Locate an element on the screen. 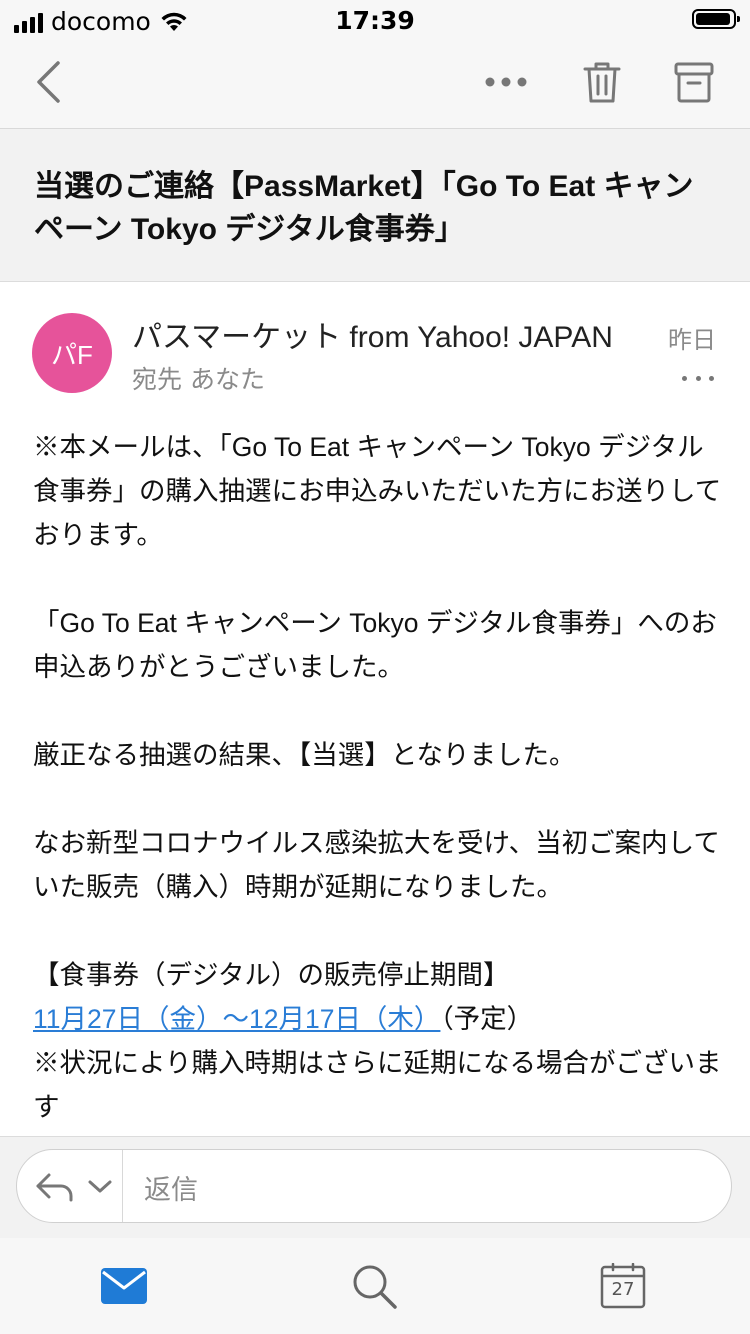  reply-divider is located at coordinates (122, 1186).